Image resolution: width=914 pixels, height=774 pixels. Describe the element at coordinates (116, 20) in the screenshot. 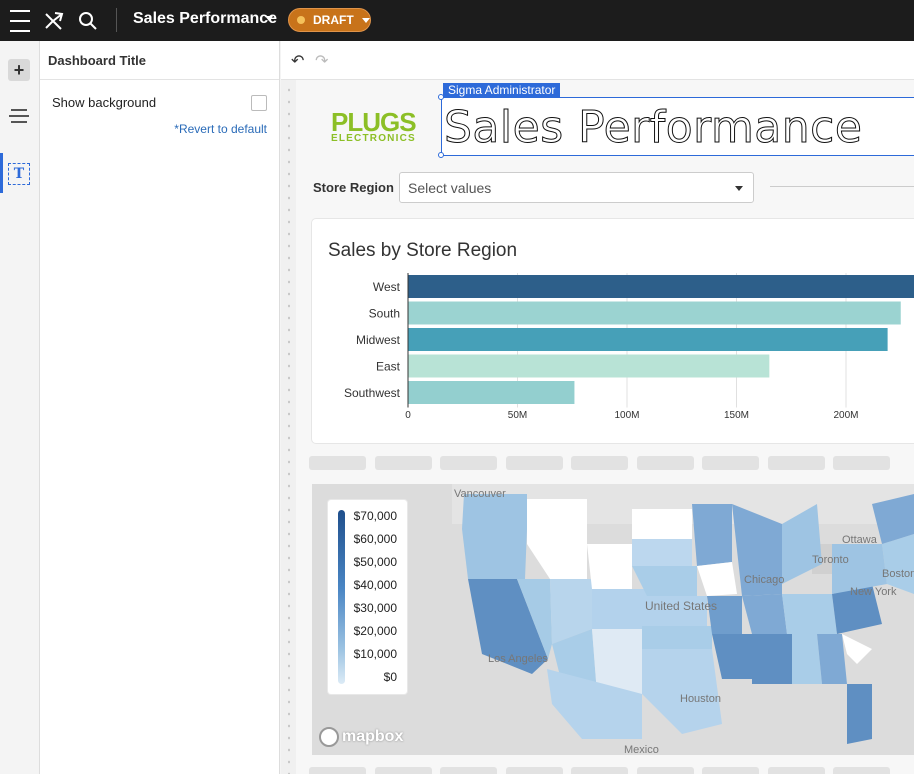

I see `toolbar-divider` at that location.